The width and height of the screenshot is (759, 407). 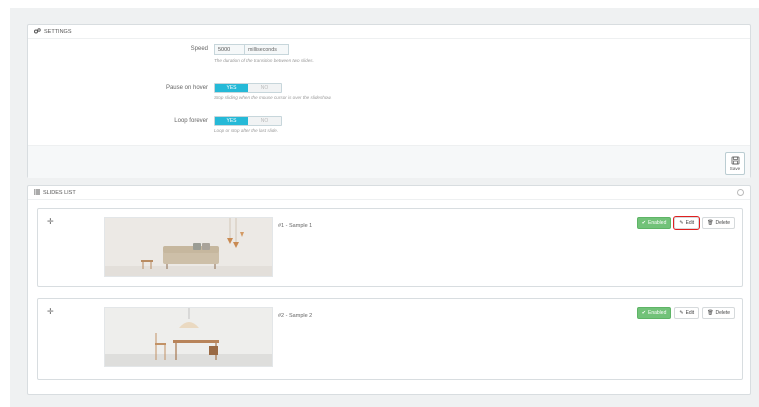 I want to click on delete-label-1: Delete, so click(x=722, y=223).